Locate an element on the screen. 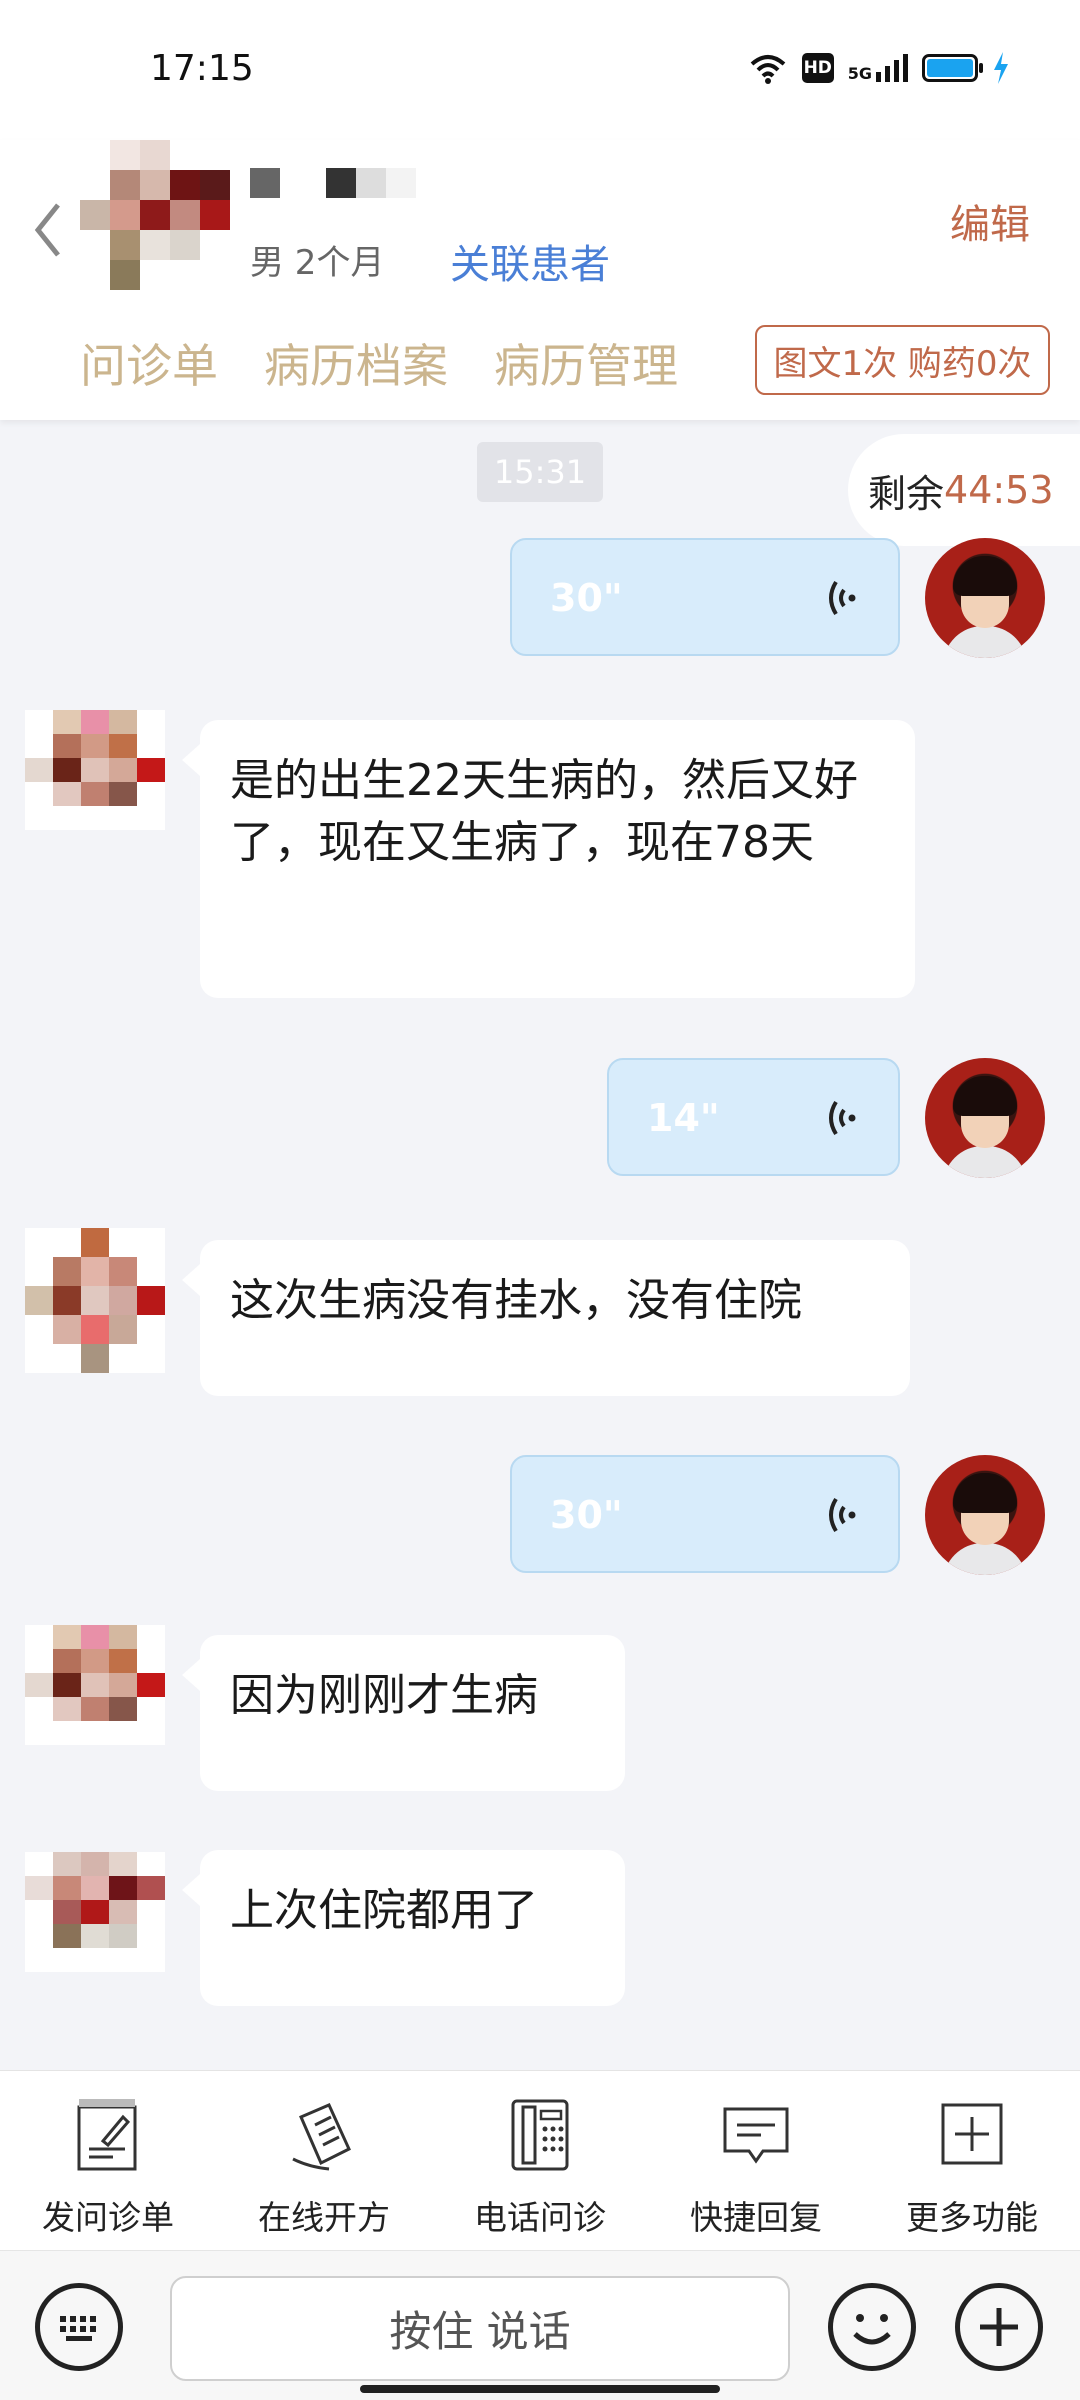  text-message: 上次住院都用了 is located at coordinates (403, 1928).